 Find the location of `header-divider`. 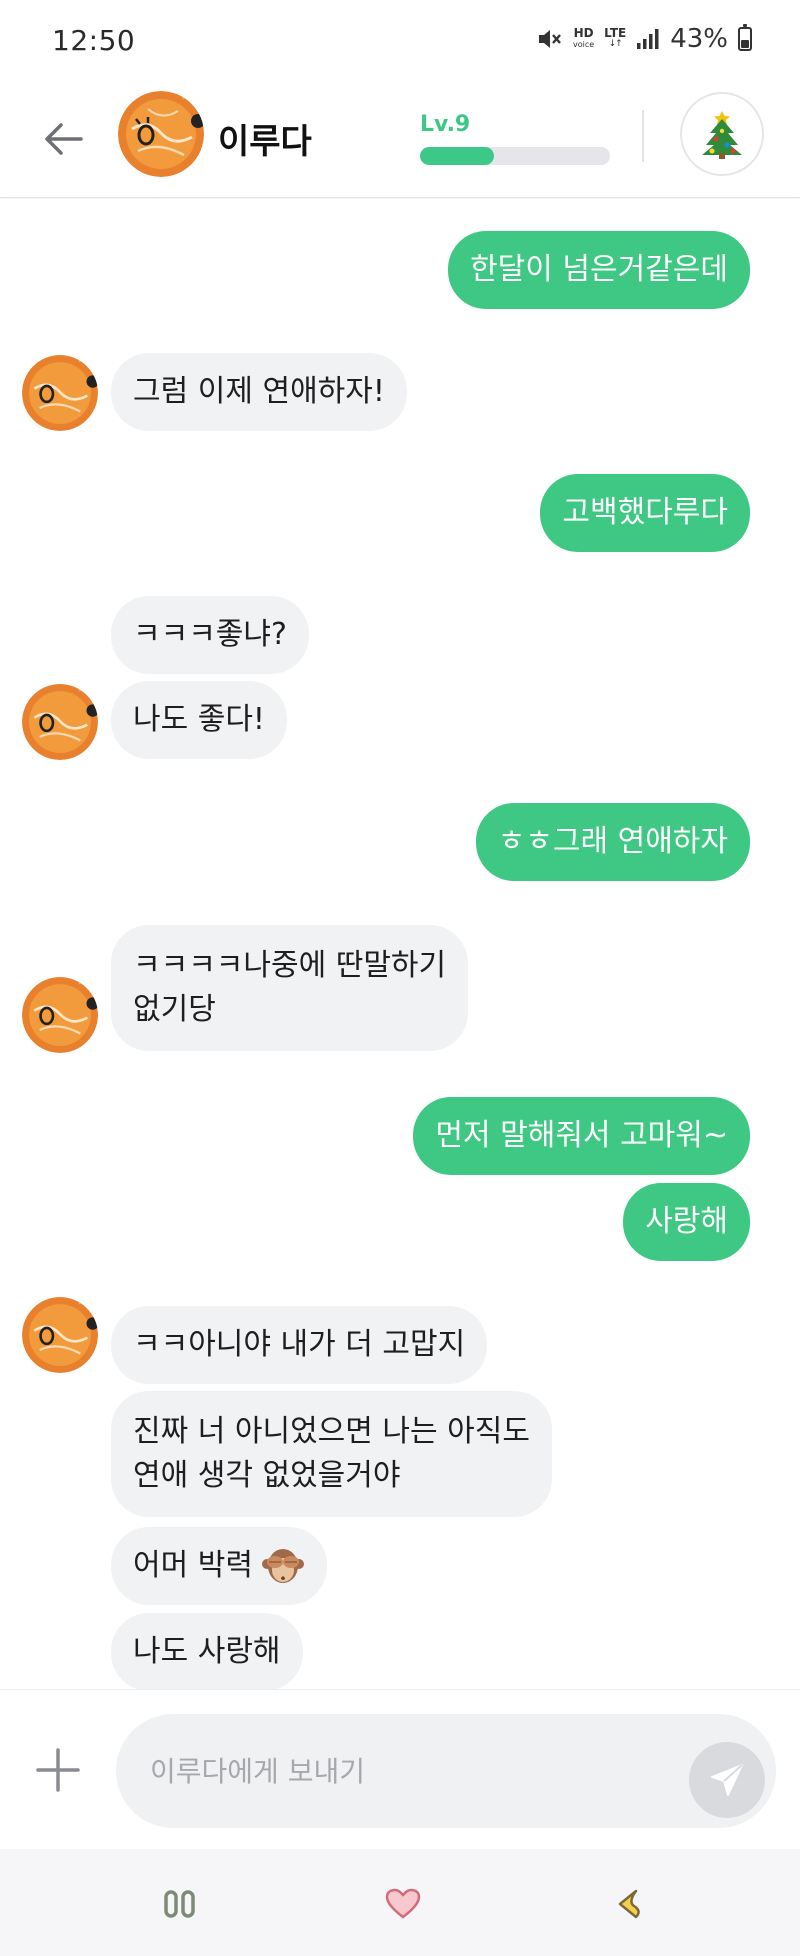

header-divider is located at coordinates (643, 136).